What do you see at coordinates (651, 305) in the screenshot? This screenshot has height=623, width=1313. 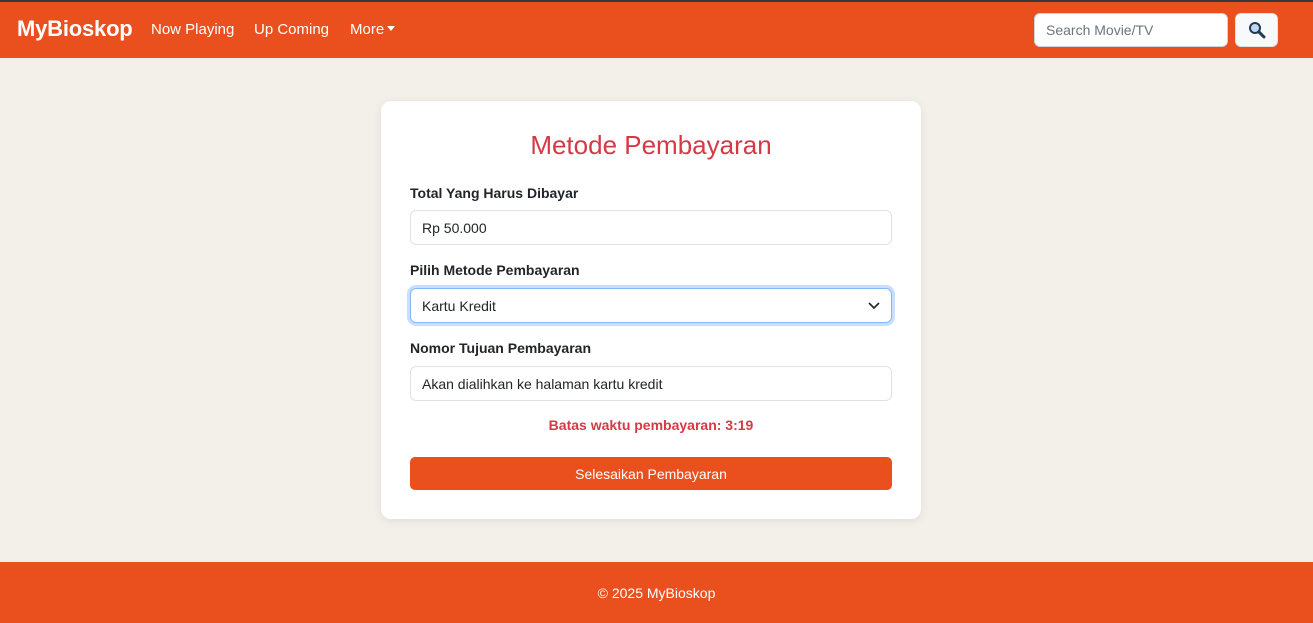 I see `payment-method-select: Kartu Kredit` at bounding box center [651, 305].